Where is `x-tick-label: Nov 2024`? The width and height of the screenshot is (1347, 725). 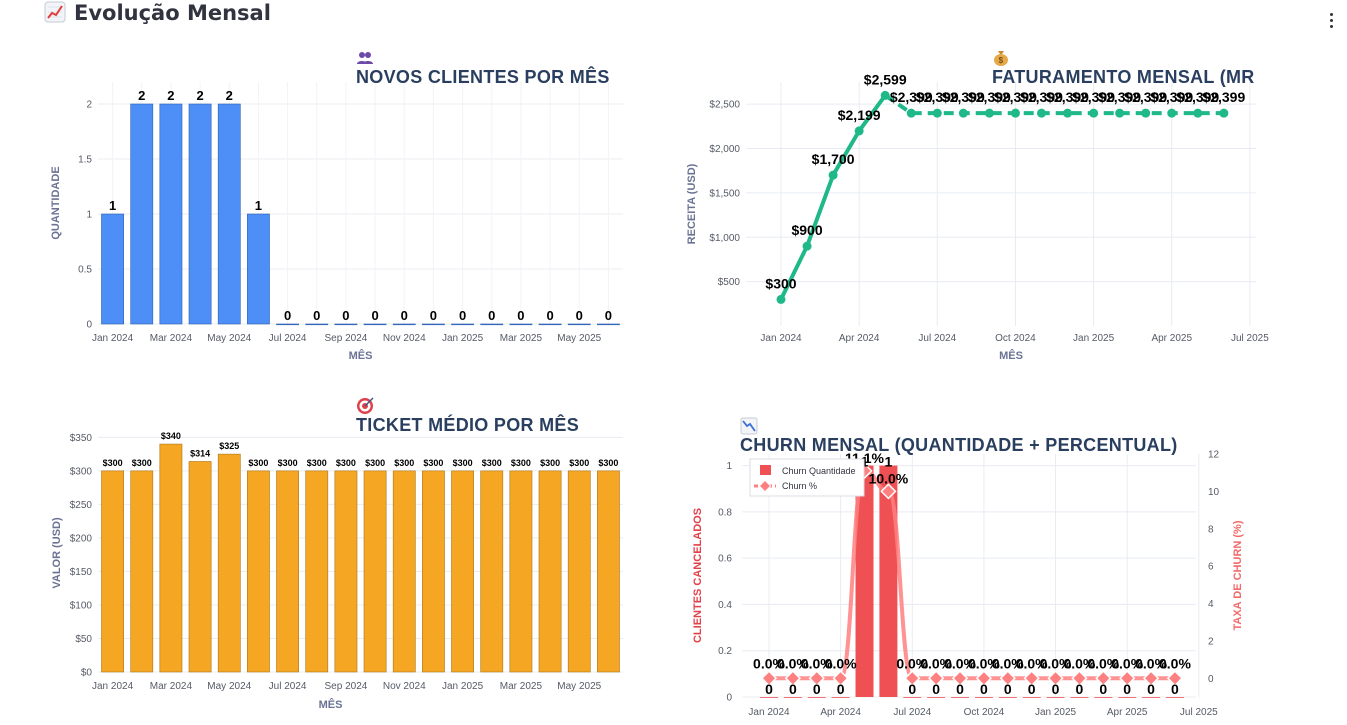
x-tick-label: Nov 2024 is located at coordinates (404, 686).